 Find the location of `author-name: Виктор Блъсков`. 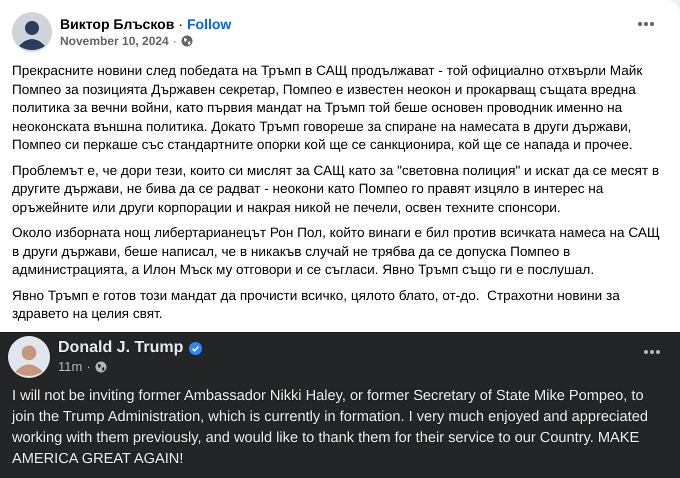

author-name: Виктор Блъсков is located at coordinates (117, 24).